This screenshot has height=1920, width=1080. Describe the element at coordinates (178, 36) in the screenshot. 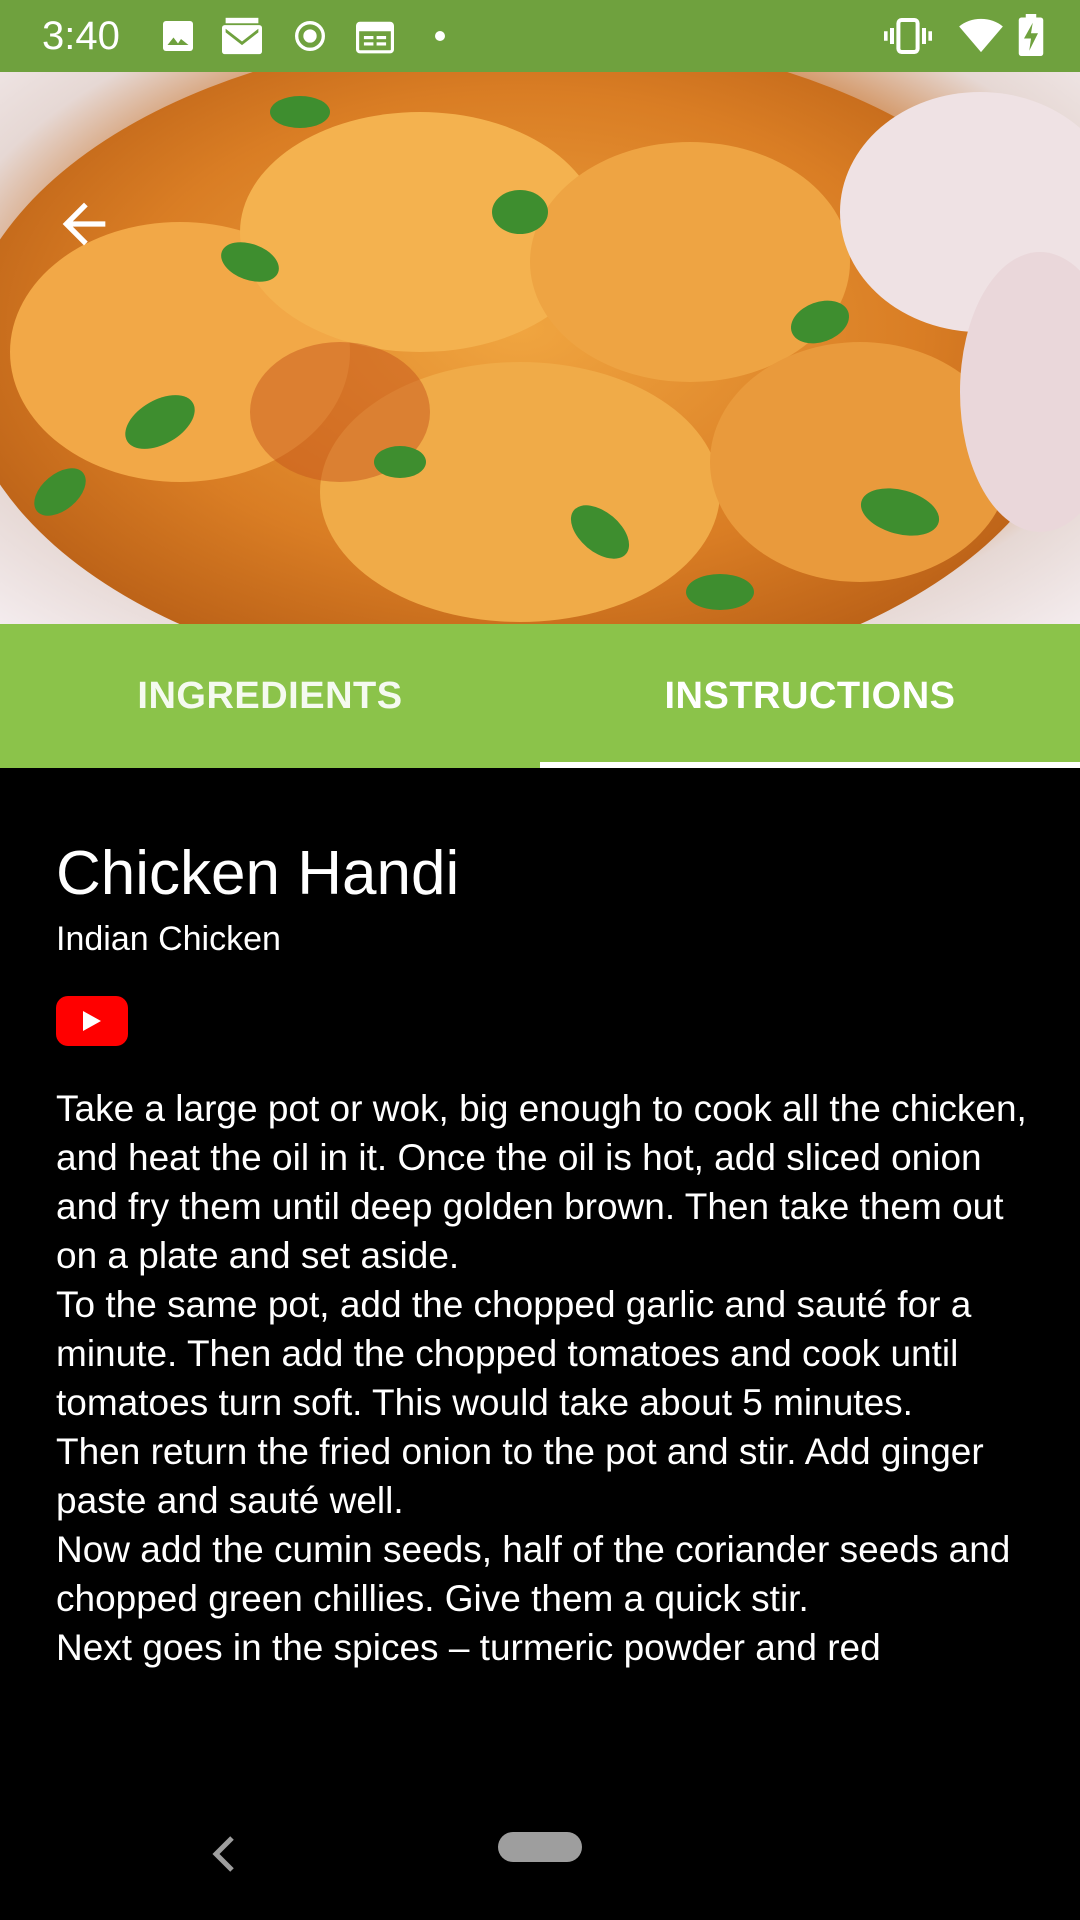

I see `image-icon` at that location.